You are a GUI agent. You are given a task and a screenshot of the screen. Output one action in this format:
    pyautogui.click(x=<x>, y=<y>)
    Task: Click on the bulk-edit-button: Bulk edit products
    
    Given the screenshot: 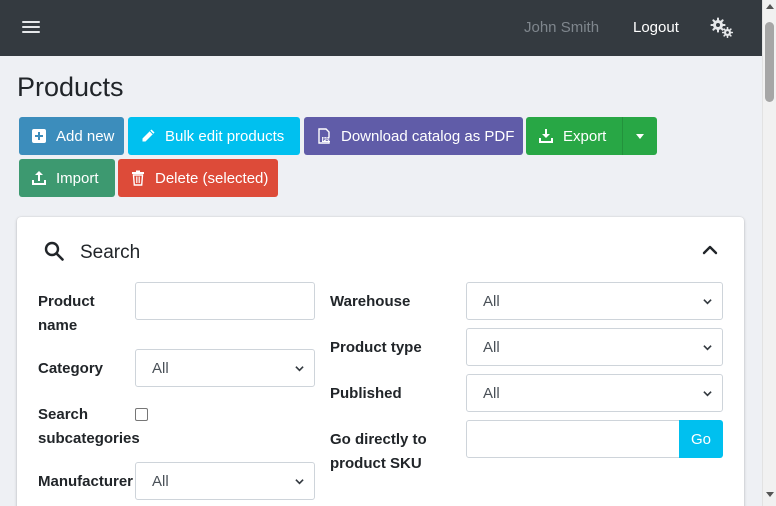 What is the action you would take?
    pyautogui.click(x=214, y=136)
    